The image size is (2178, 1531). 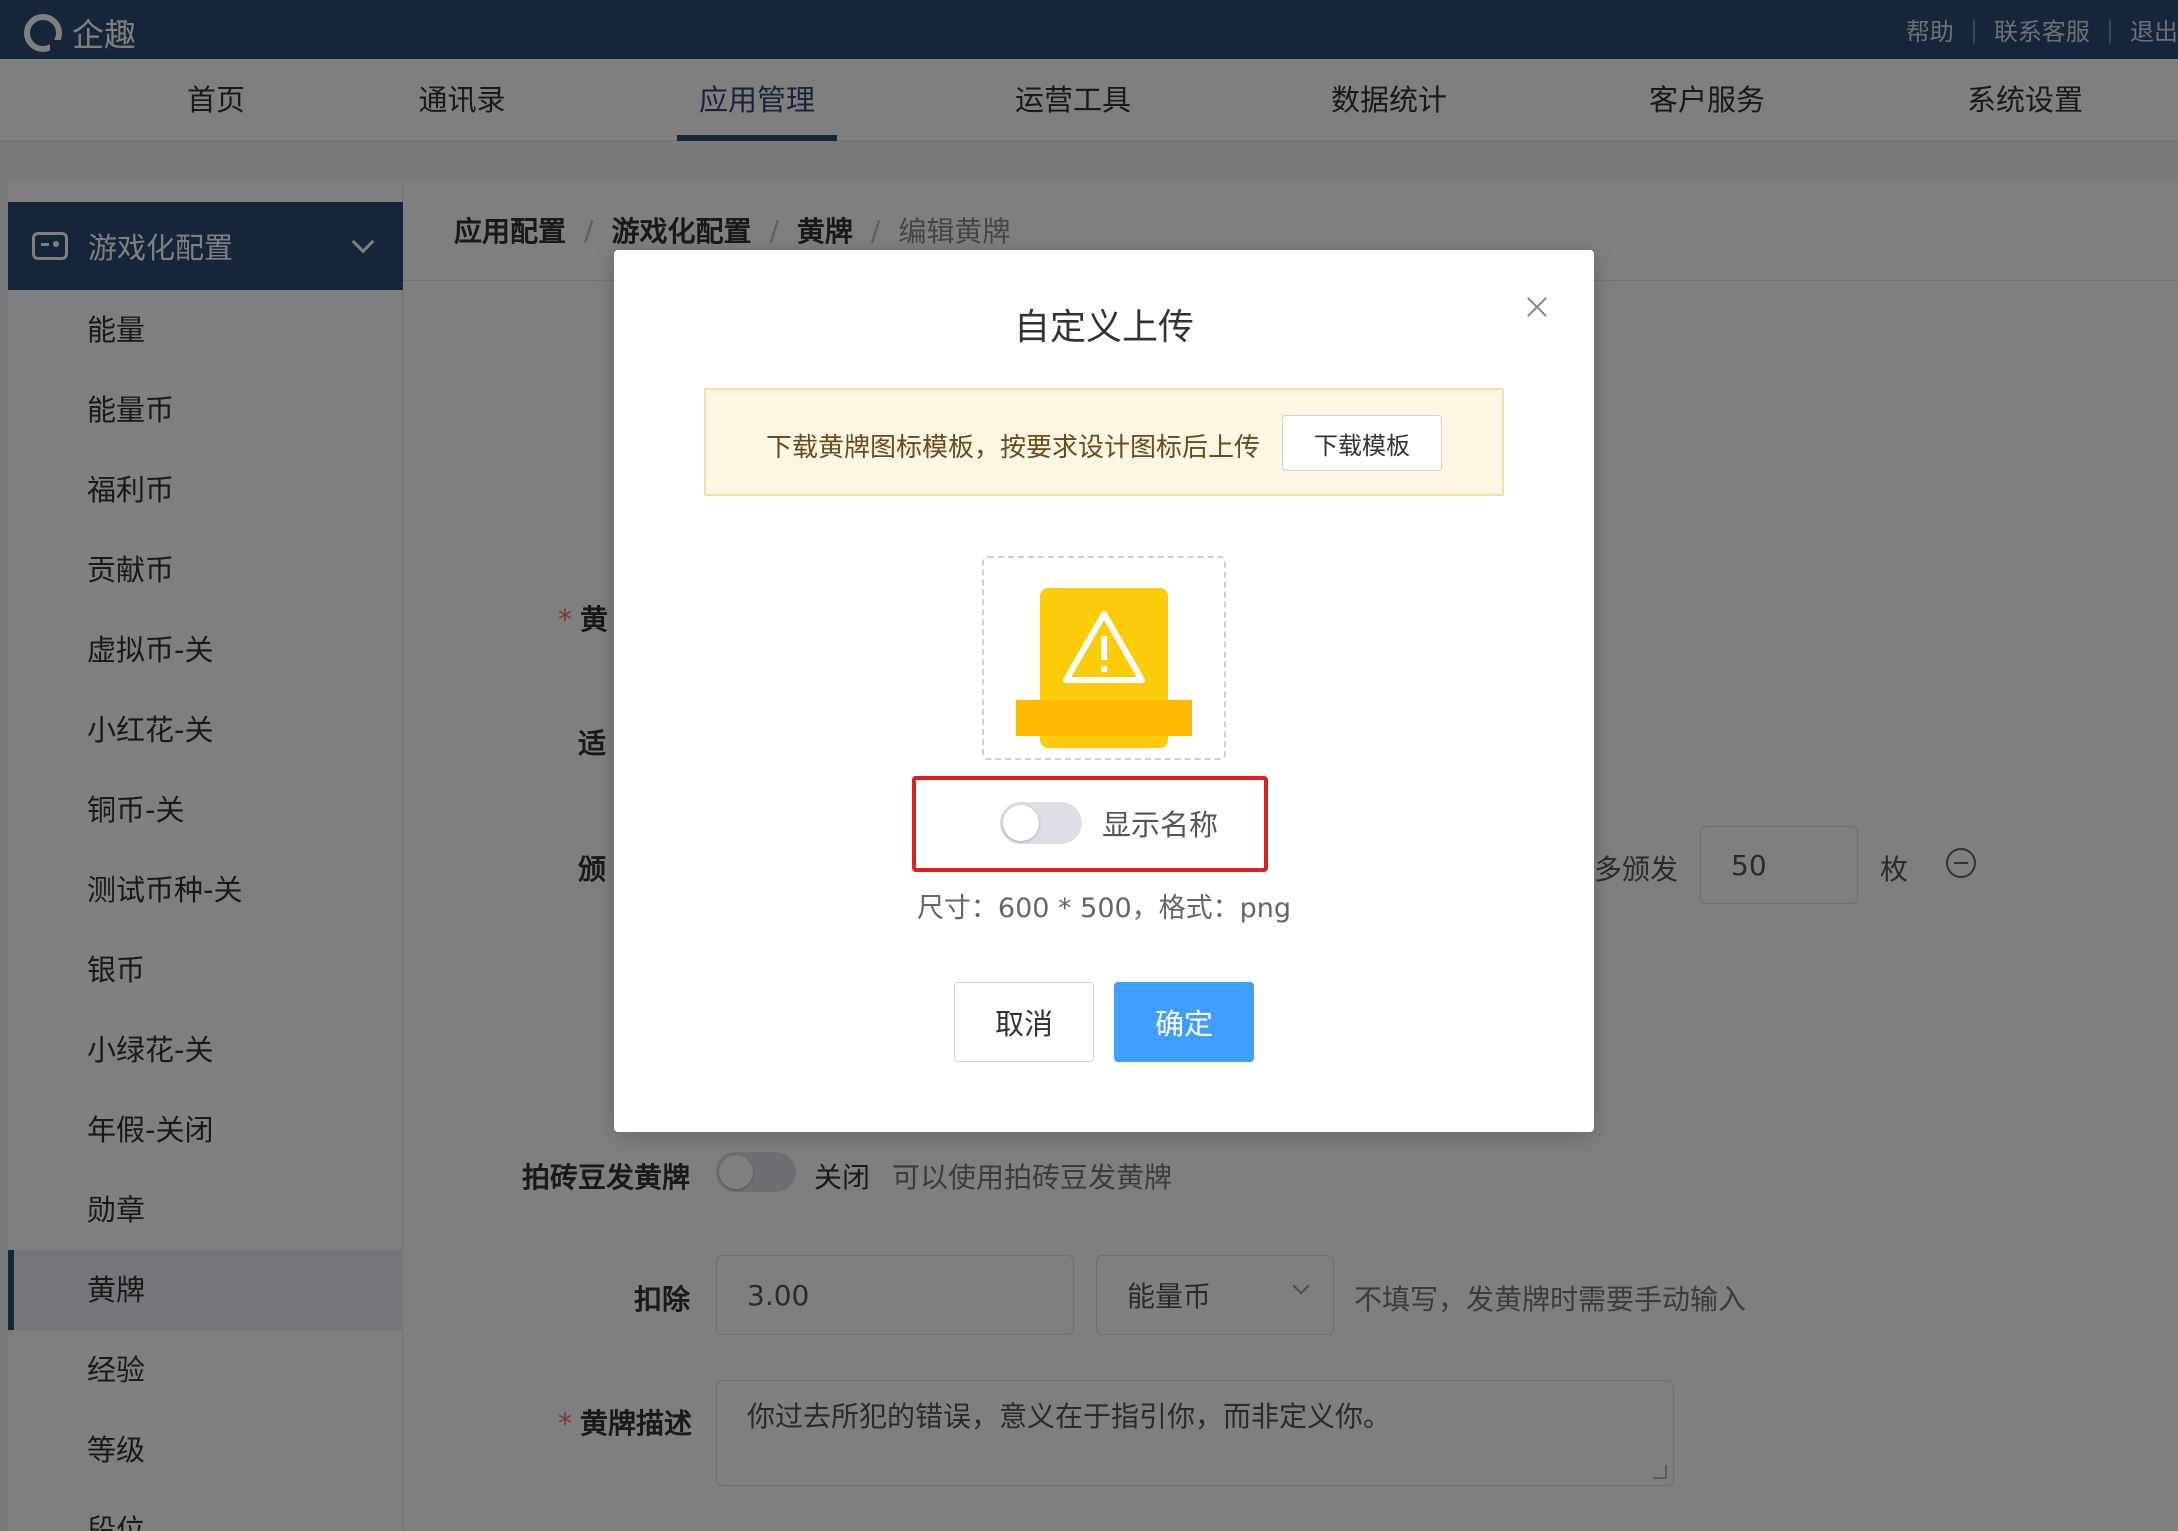 I want to click on yellow-card-preview, so click(x=1104, y=668).